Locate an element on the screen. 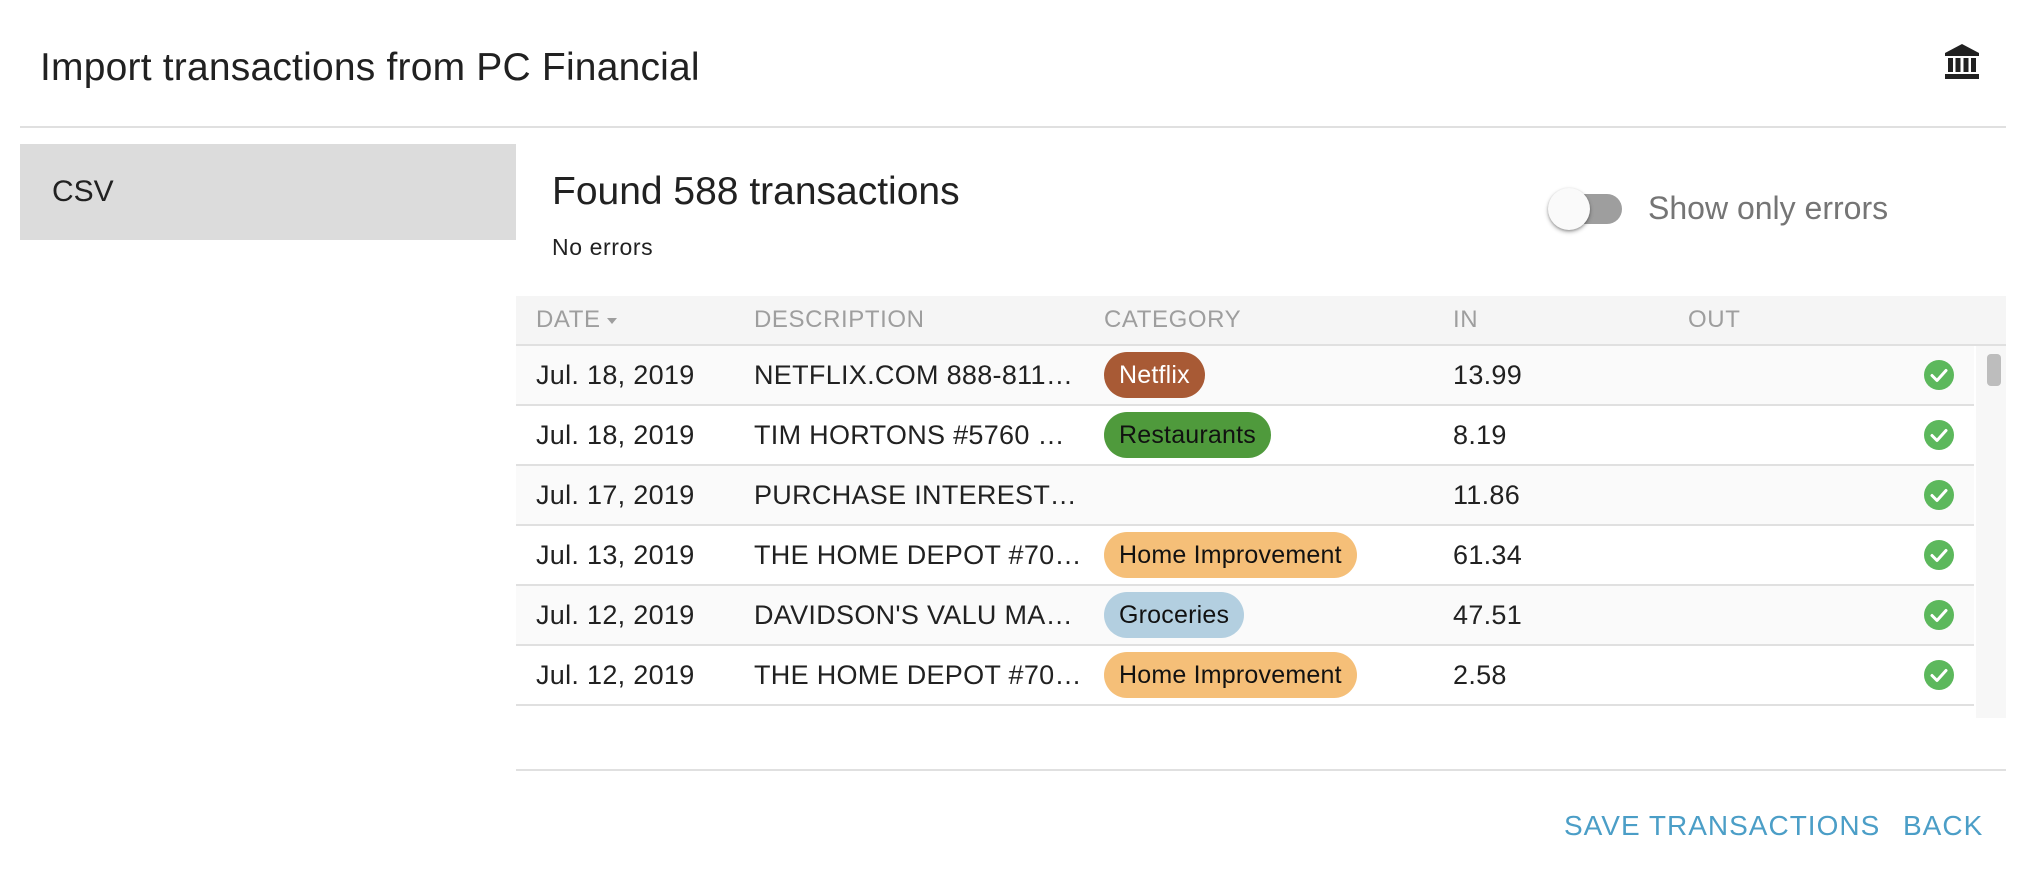 This screenshot has width=2026, height=870. sidebar-item-csv: CSV is located at coordinates (268, 192).